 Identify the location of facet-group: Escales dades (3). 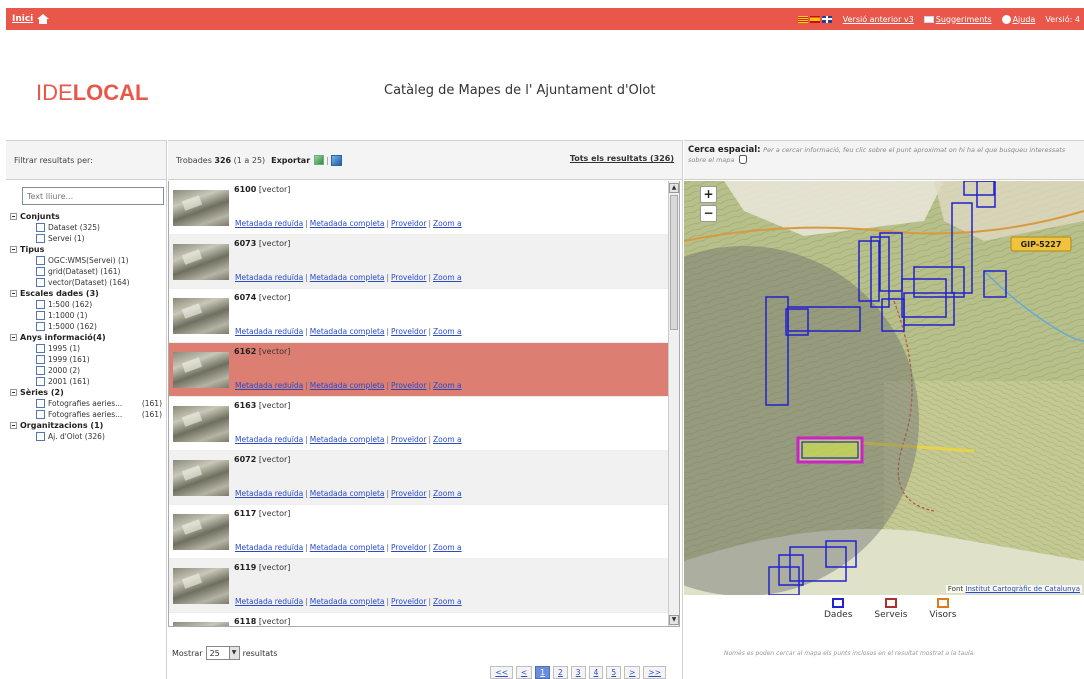
(88, 293).